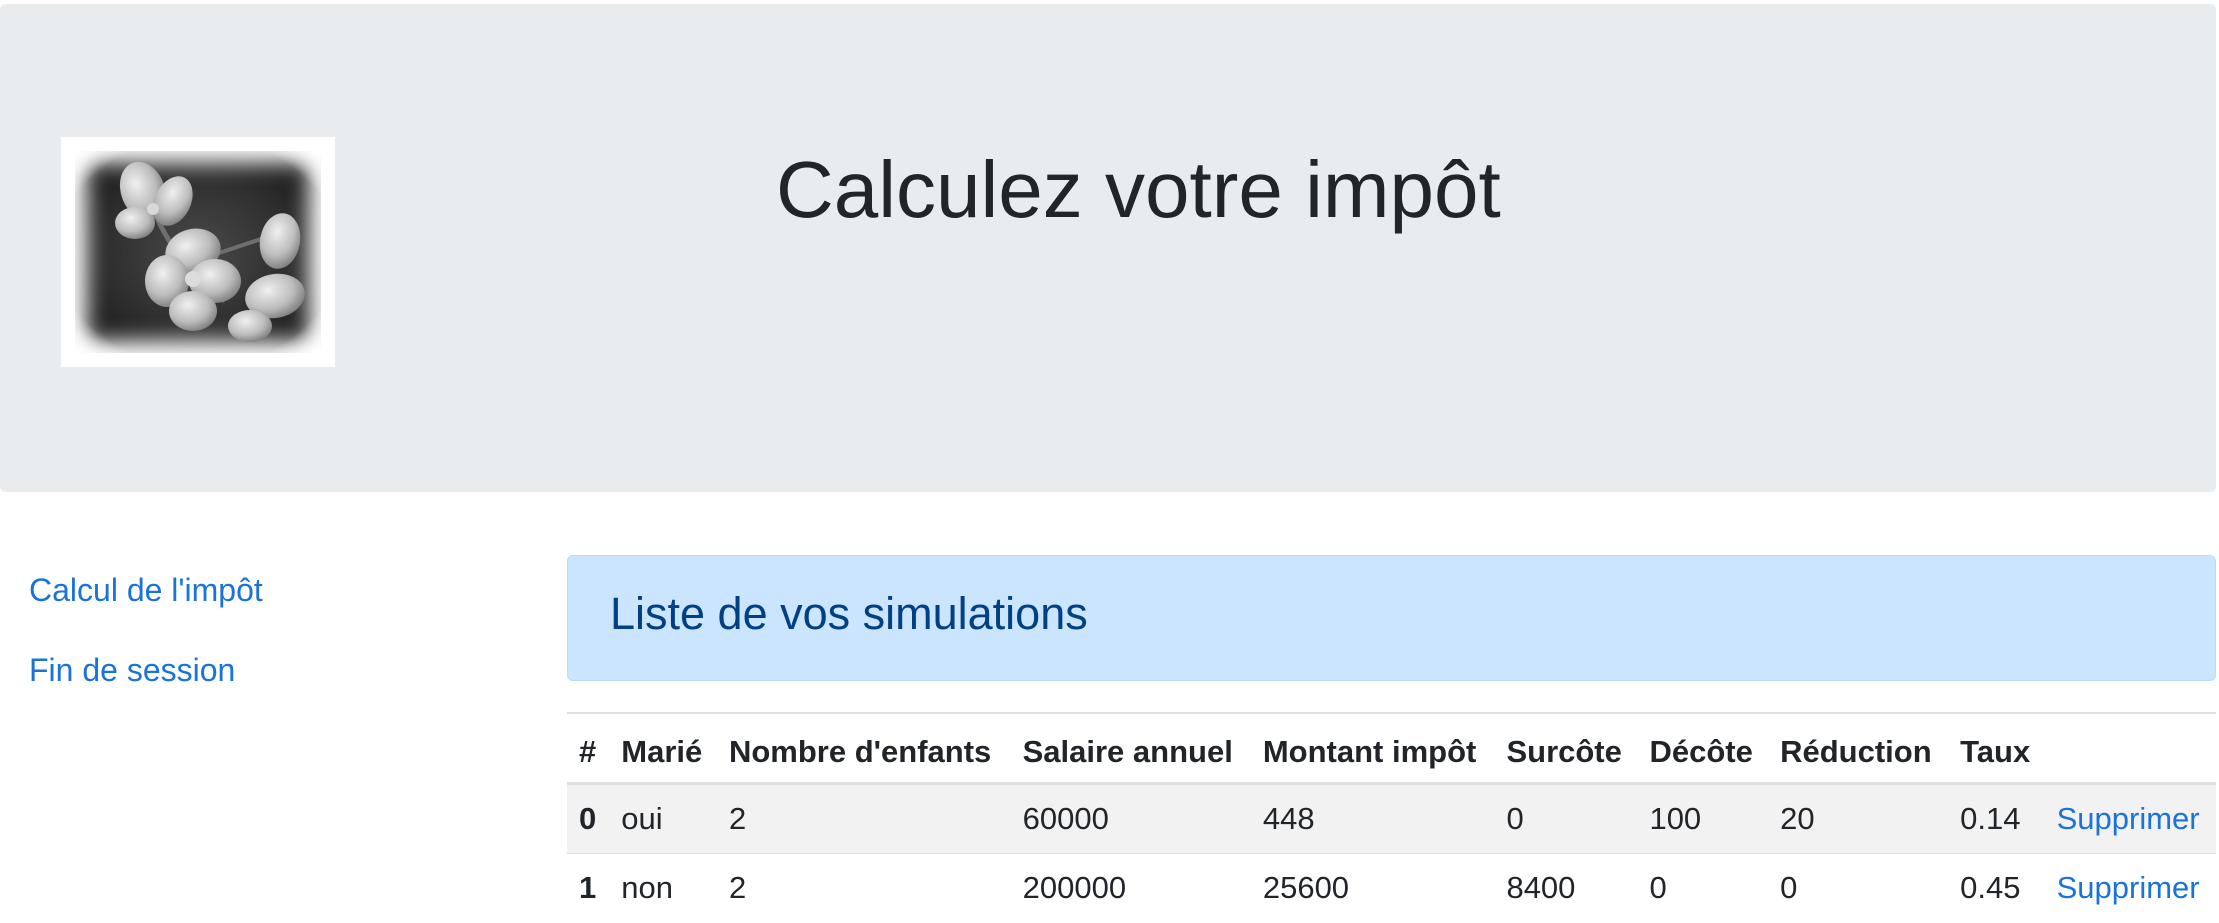 This screenshot has height=923, width=2219. Describe the element at coordinates (849, 613) in the screenshot. I see `simulations-heading: Liste de vos simulations` at that location.